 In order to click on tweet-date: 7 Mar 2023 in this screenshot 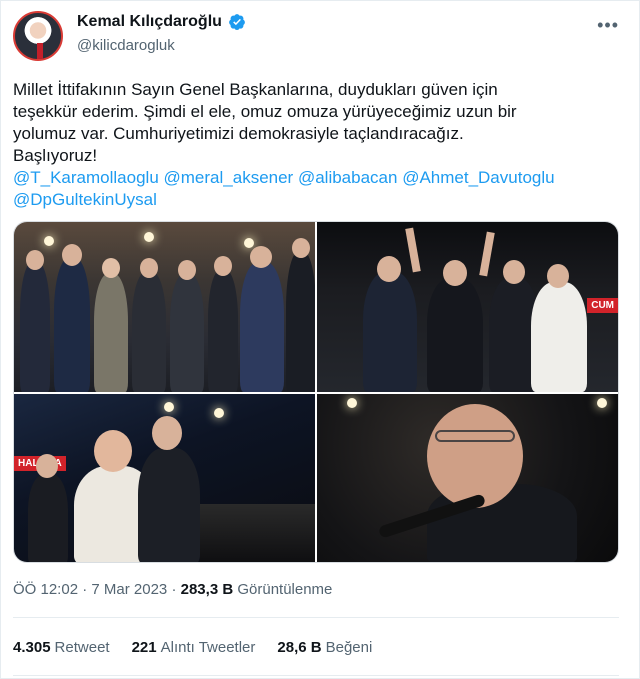, I will do `click(129, 589)`.